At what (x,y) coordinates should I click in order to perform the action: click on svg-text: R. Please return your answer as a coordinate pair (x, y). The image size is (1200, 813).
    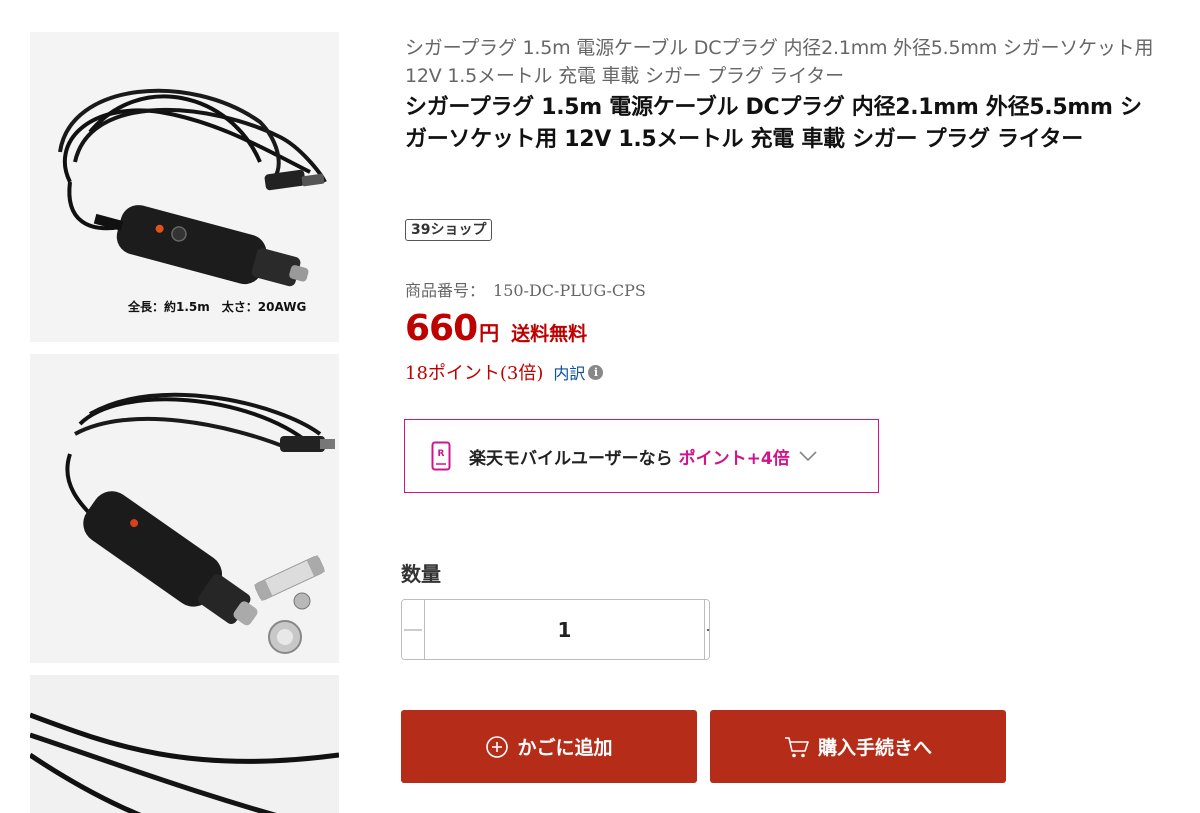
    Looking at the image, I should click on (441, 454).